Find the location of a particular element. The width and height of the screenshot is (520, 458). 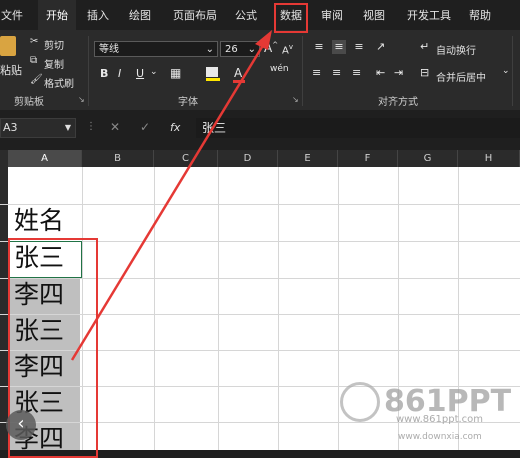

underline-button: U is located at coordinates (140, 73).